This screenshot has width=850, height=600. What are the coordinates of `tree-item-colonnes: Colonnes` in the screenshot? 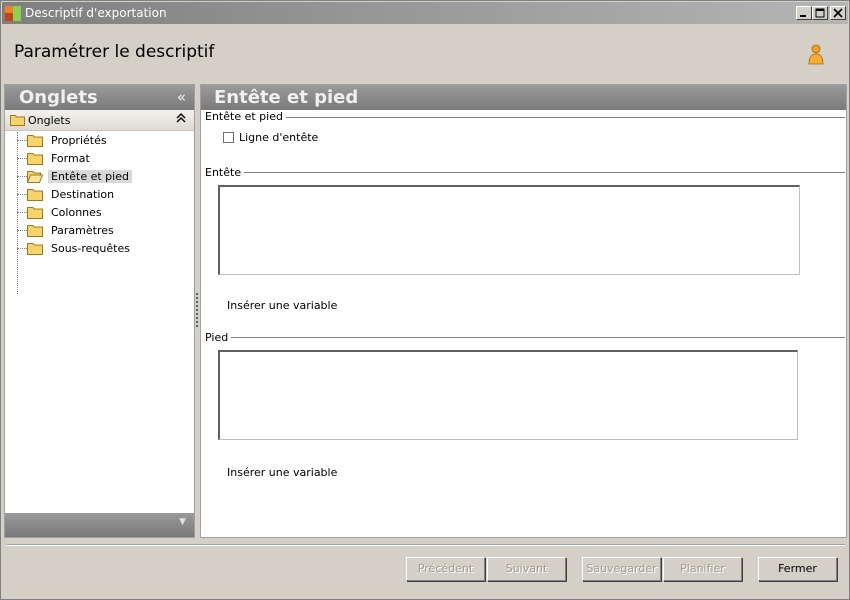 It's located at (99, 213).